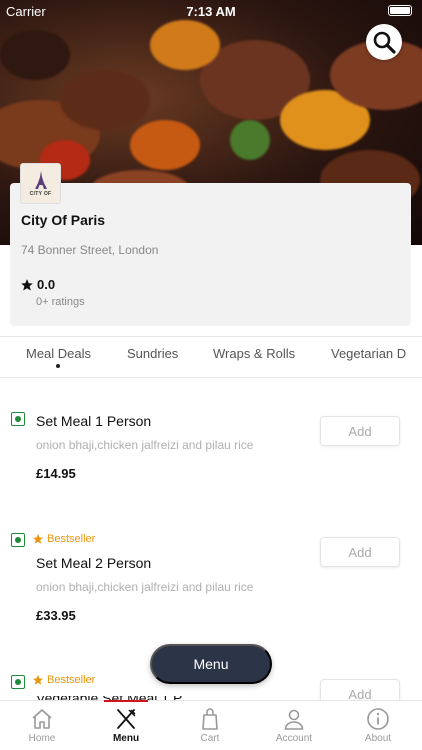 This screenshot has width=422, height=750. Describe the element at coordinates (126, 701) in the screenshot. I see `active-nav-indicator` at that location.